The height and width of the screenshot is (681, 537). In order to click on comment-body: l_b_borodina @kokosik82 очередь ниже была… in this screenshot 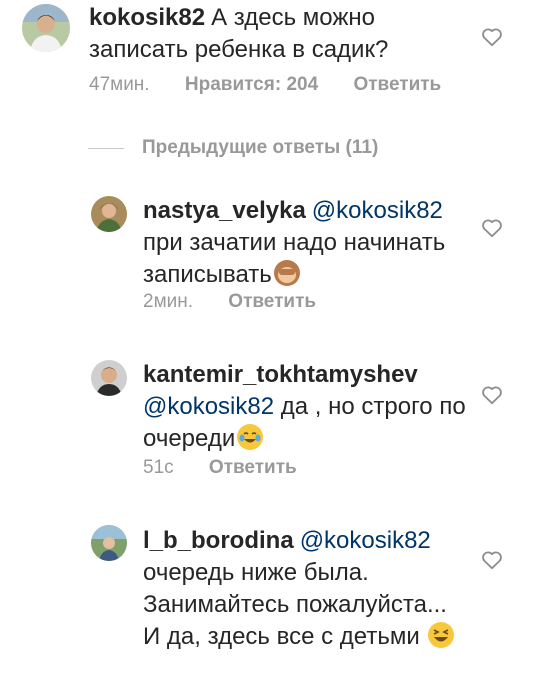, I will do `click(303, 589)`.